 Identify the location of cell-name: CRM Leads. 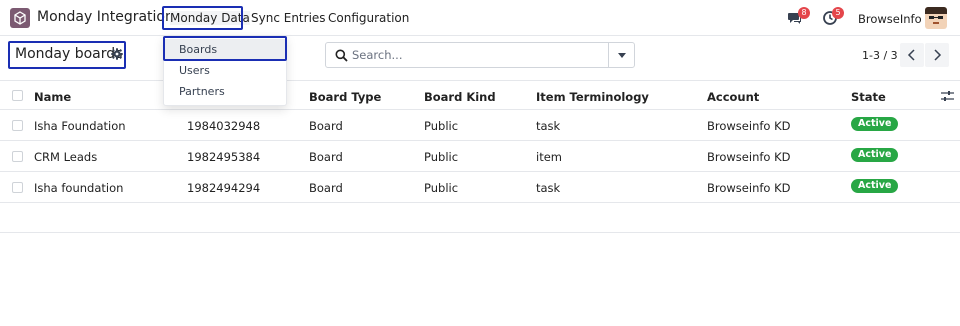
(66, 157).